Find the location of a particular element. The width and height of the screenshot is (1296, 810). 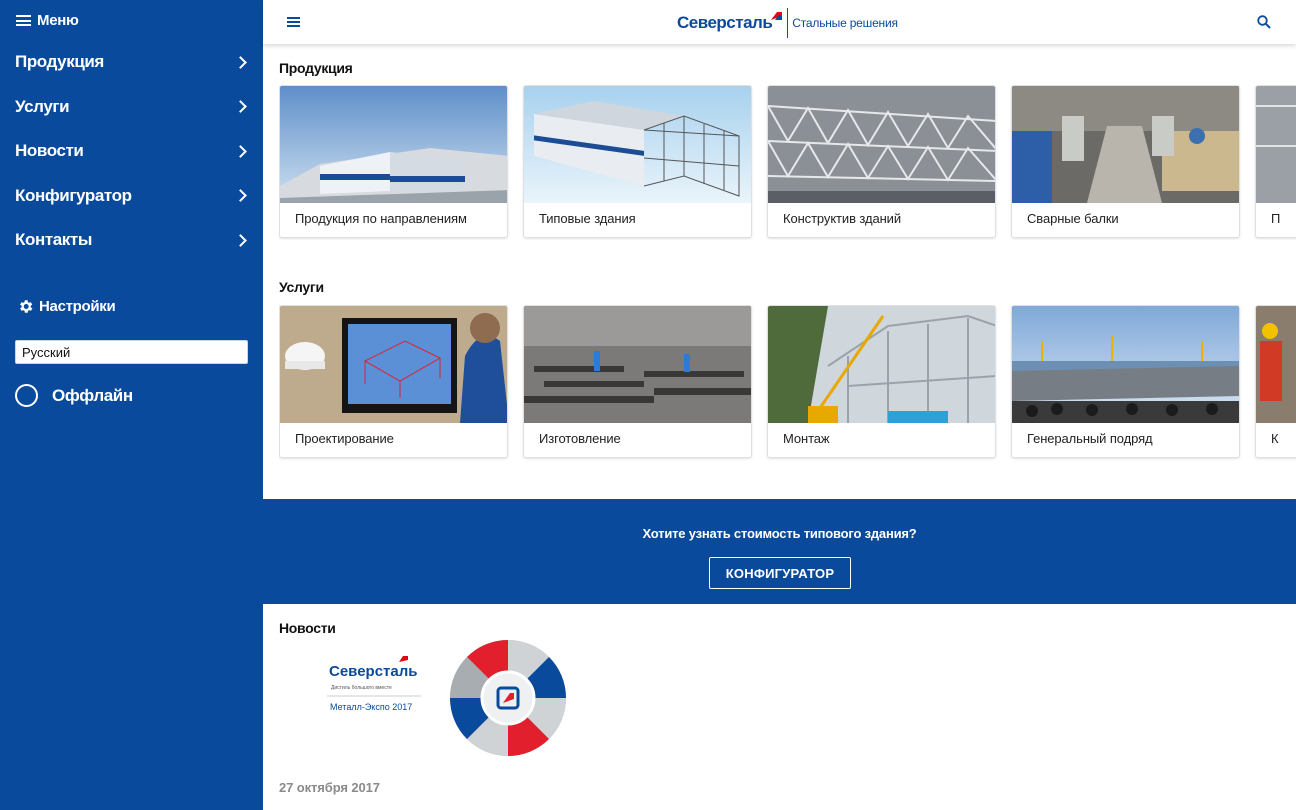

card-label: Проектирование is located at coordinates (344, 438).